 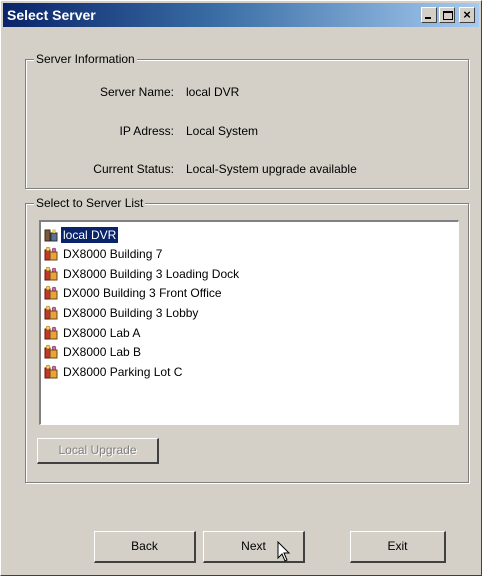 I want to click on server-list-item-label: DX8000 Lab B, so click(x=102, y=352).